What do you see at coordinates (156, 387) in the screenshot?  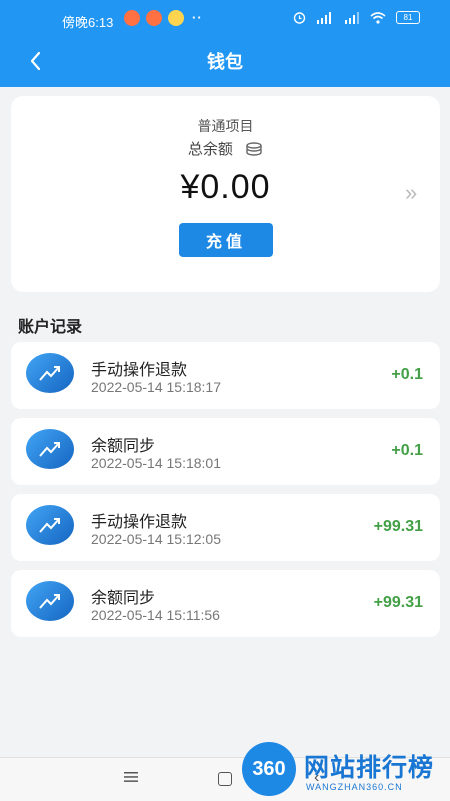 I see `record-date: 2022-05-14 15:18:17` at bounding box center [156, 387].